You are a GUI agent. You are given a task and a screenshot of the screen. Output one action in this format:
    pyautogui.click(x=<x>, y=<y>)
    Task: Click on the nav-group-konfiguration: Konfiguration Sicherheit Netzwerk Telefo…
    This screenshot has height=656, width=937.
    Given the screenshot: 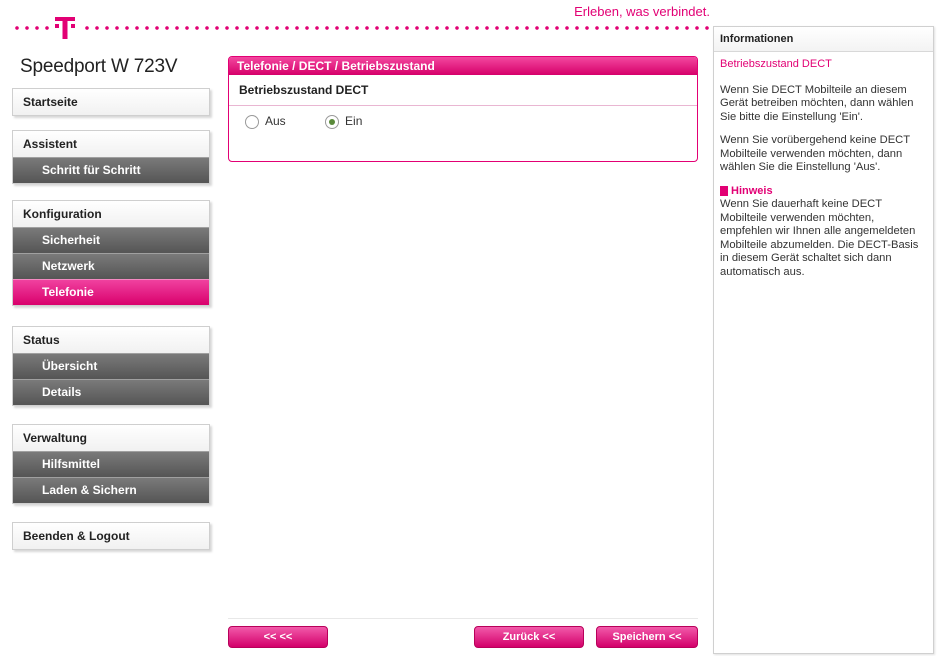 What is the action you would take?
    pyautogui.click(x=111, y=253)
    